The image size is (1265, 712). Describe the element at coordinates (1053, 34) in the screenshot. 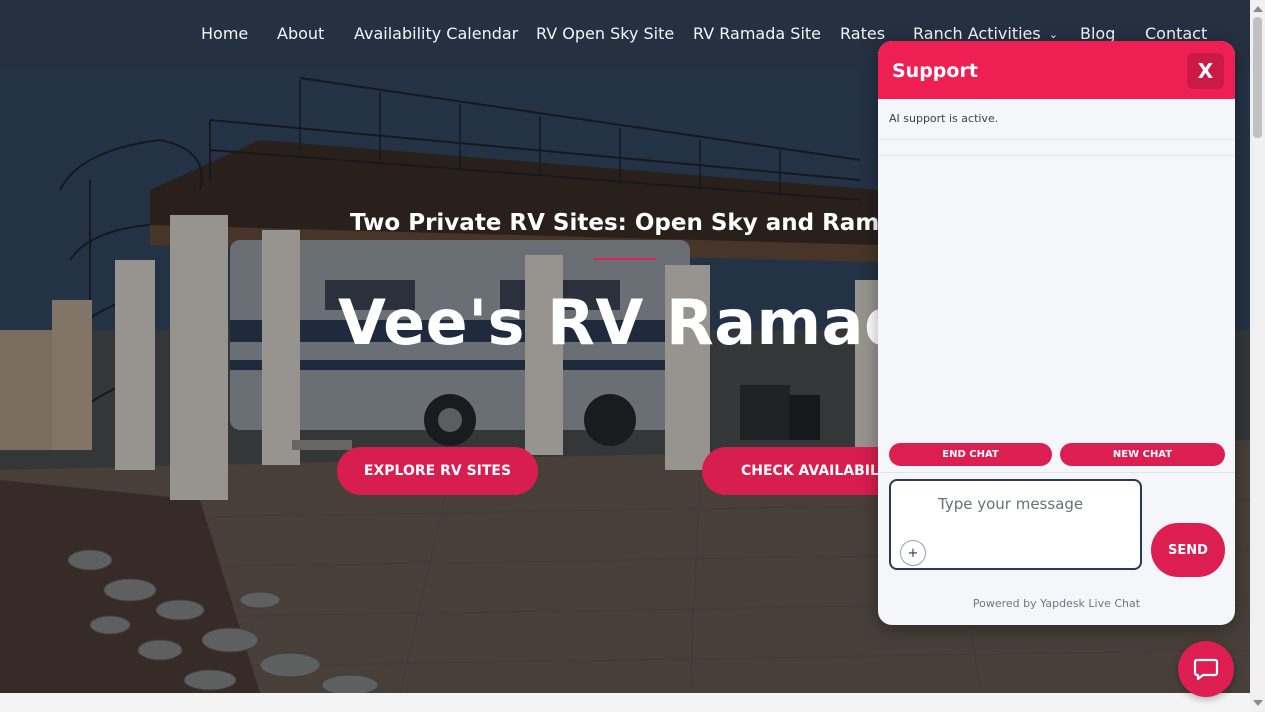

I see `chevron-down-icon: ⌄` at that location.